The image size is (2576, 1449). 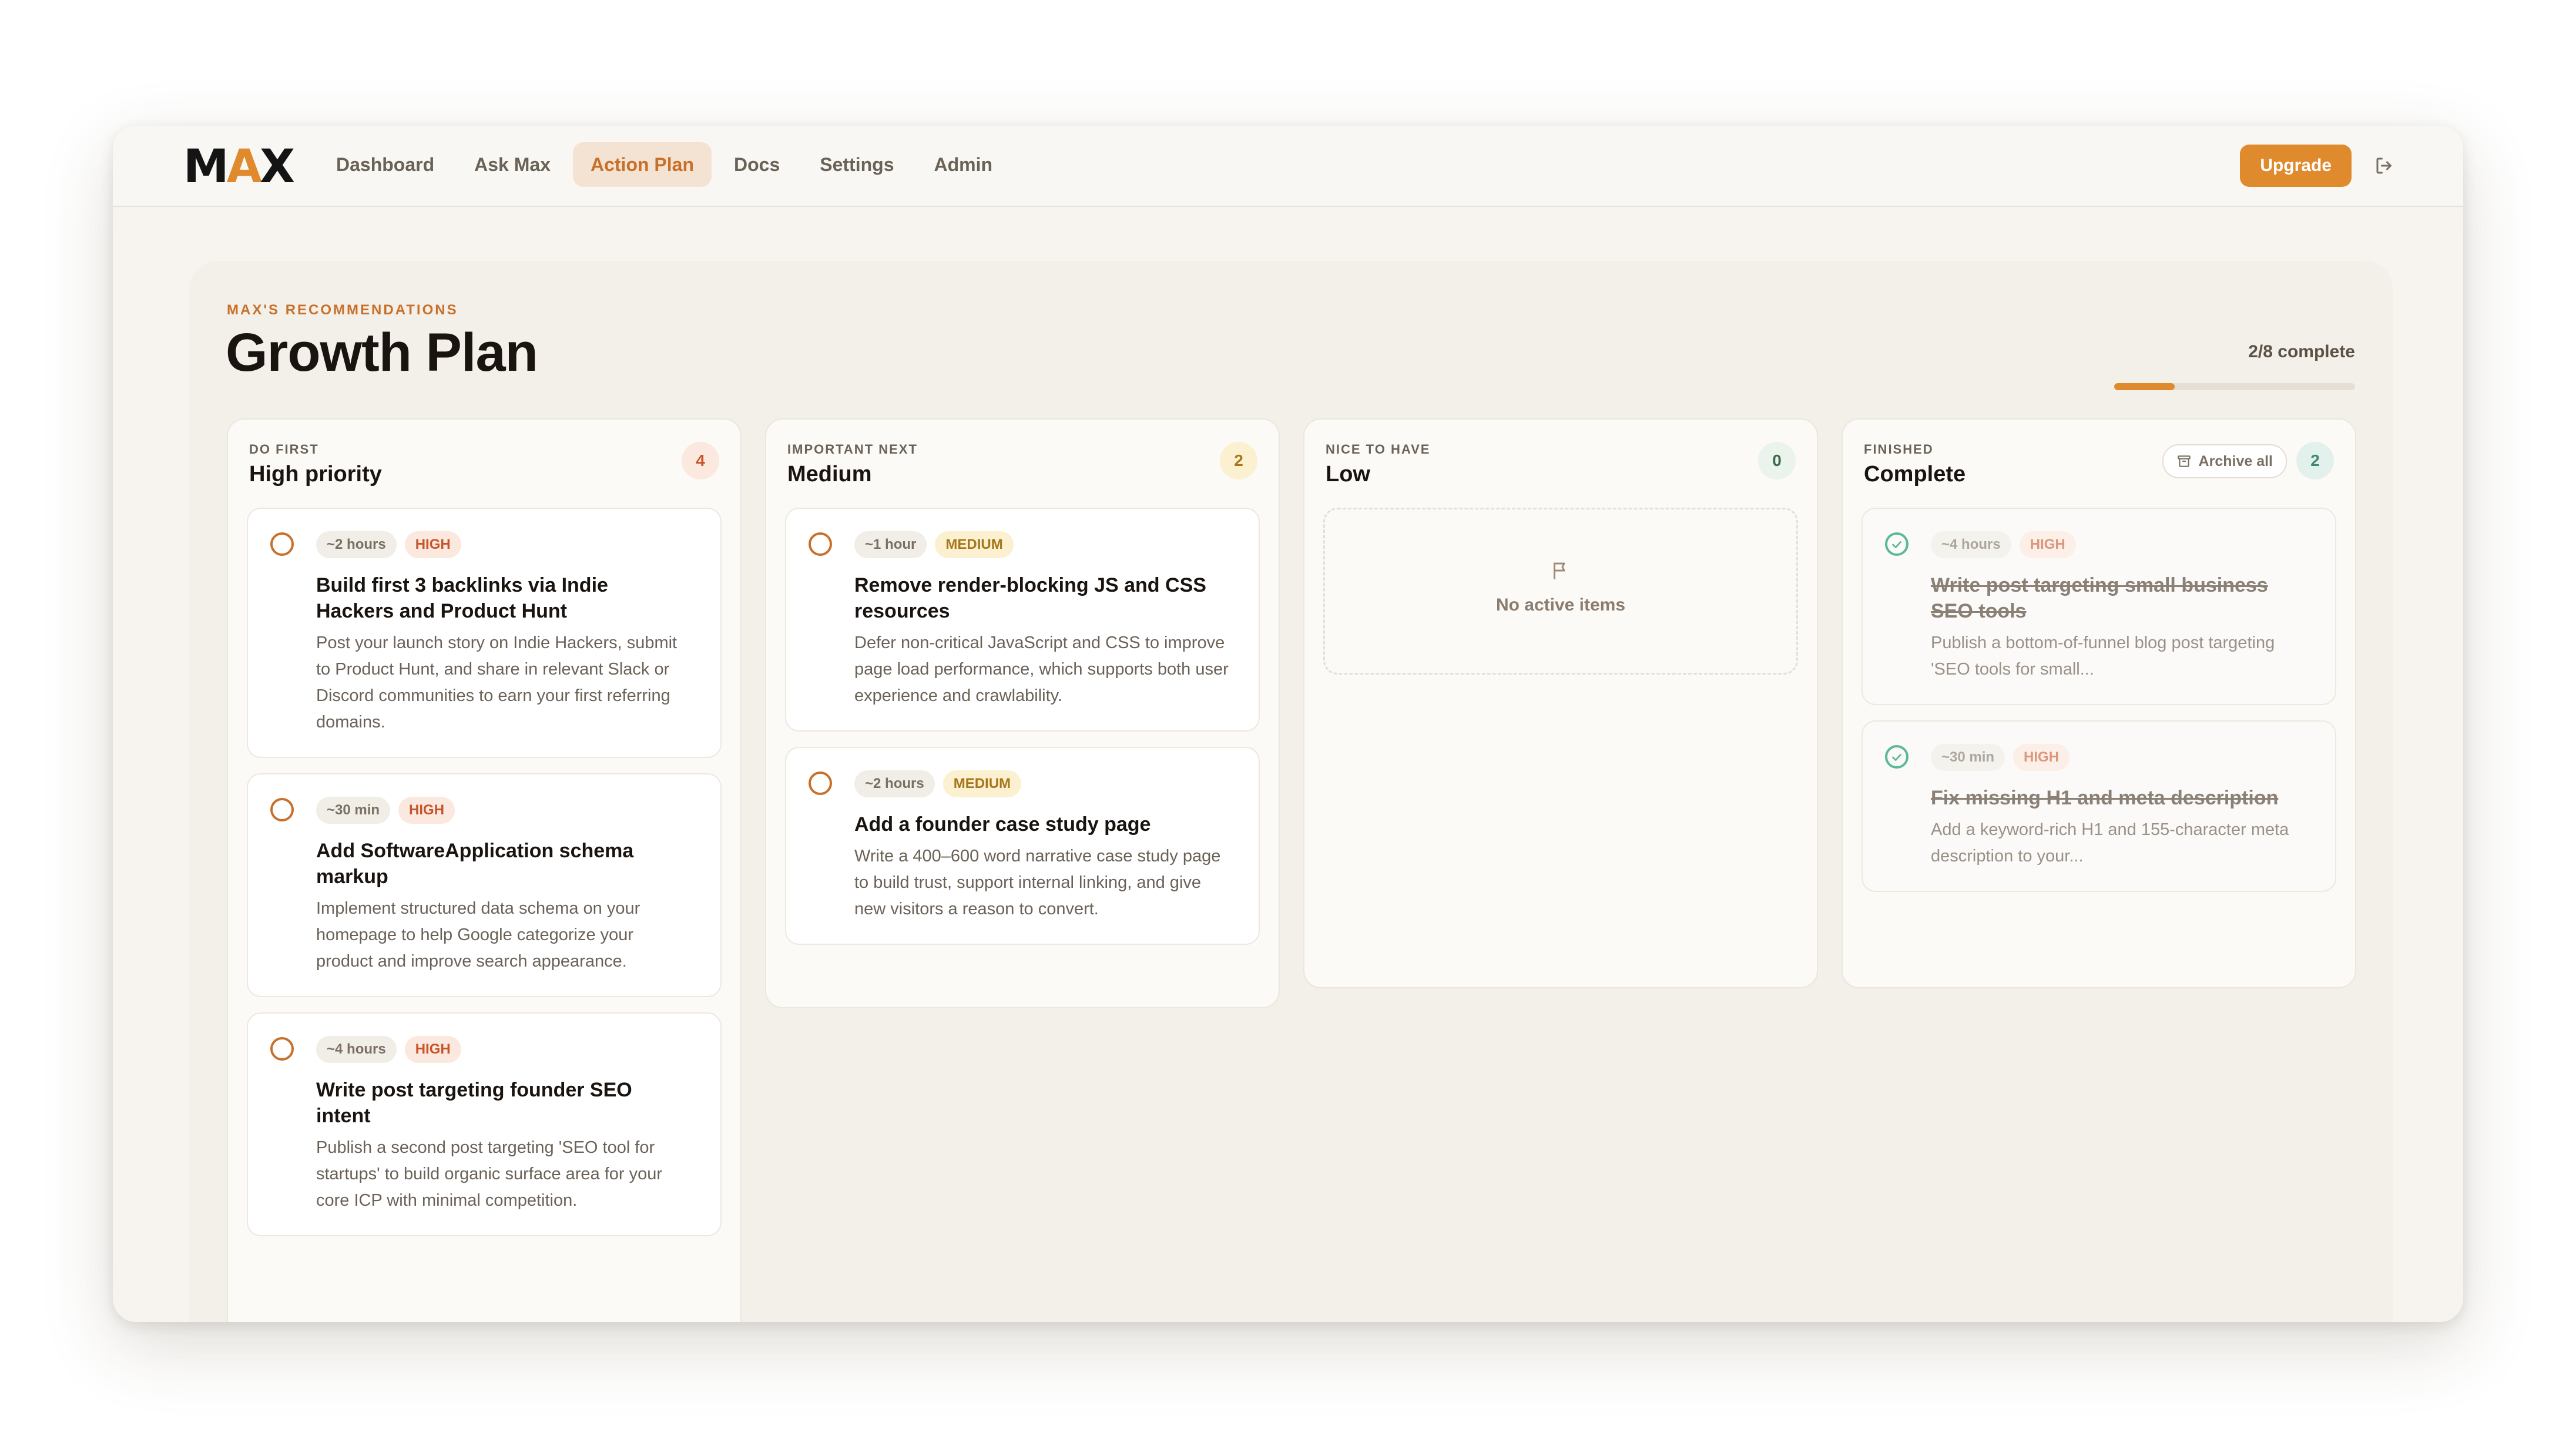 I want to click on section-eyebrow: MAX'S RECOMMENDATIONS, so click(x=343, y=310).